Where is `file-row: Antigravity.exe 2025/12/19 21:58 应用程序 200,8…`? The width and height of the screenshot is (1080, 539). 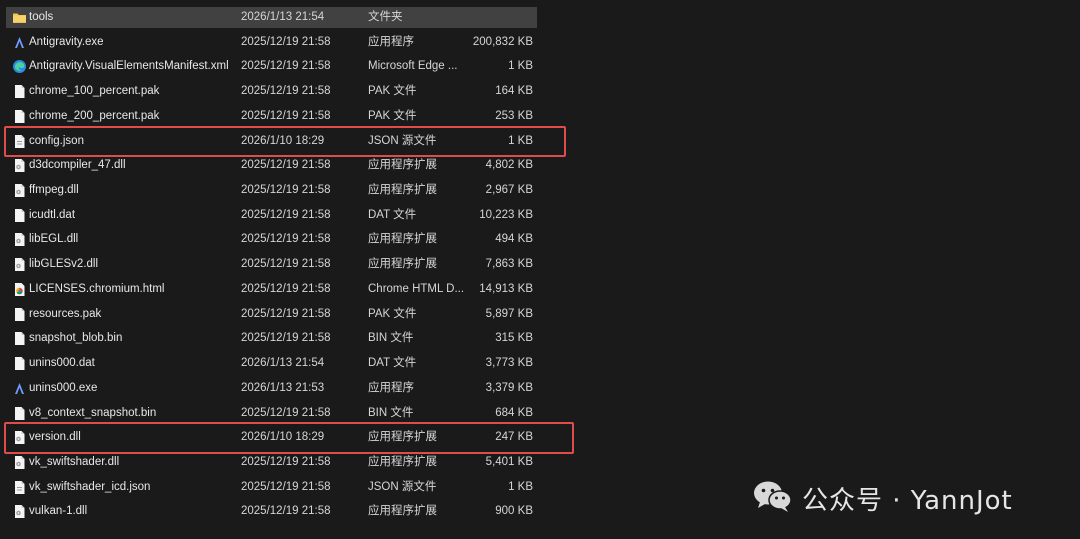 file-row: Antigravity.exe 2025/12/19 21:58 应用程序 200,8… is located at coordinates (271, 42).